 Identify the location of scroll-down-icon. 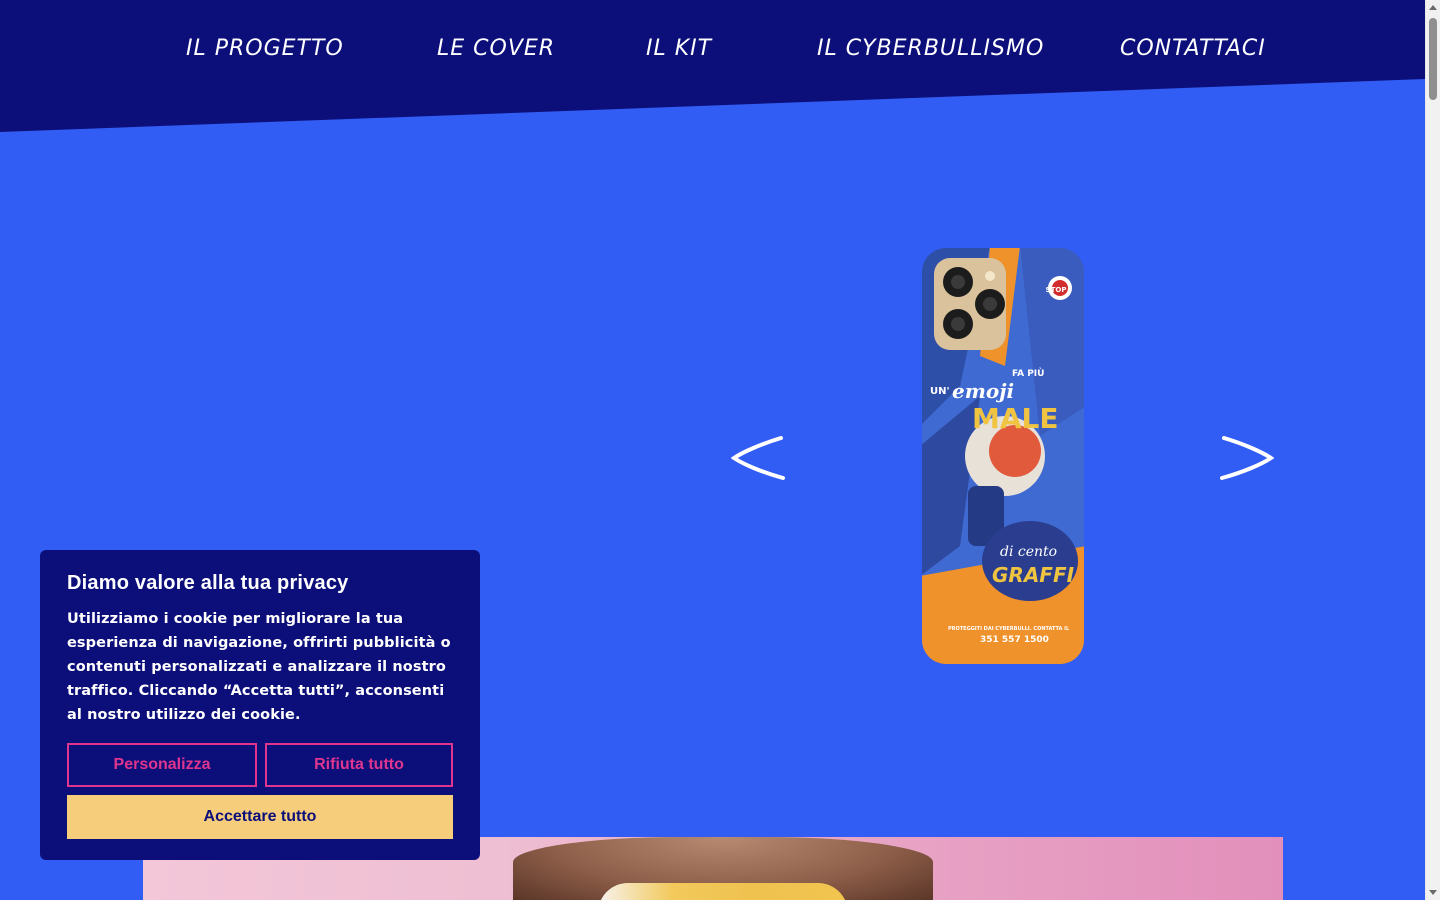
(1433, 892).